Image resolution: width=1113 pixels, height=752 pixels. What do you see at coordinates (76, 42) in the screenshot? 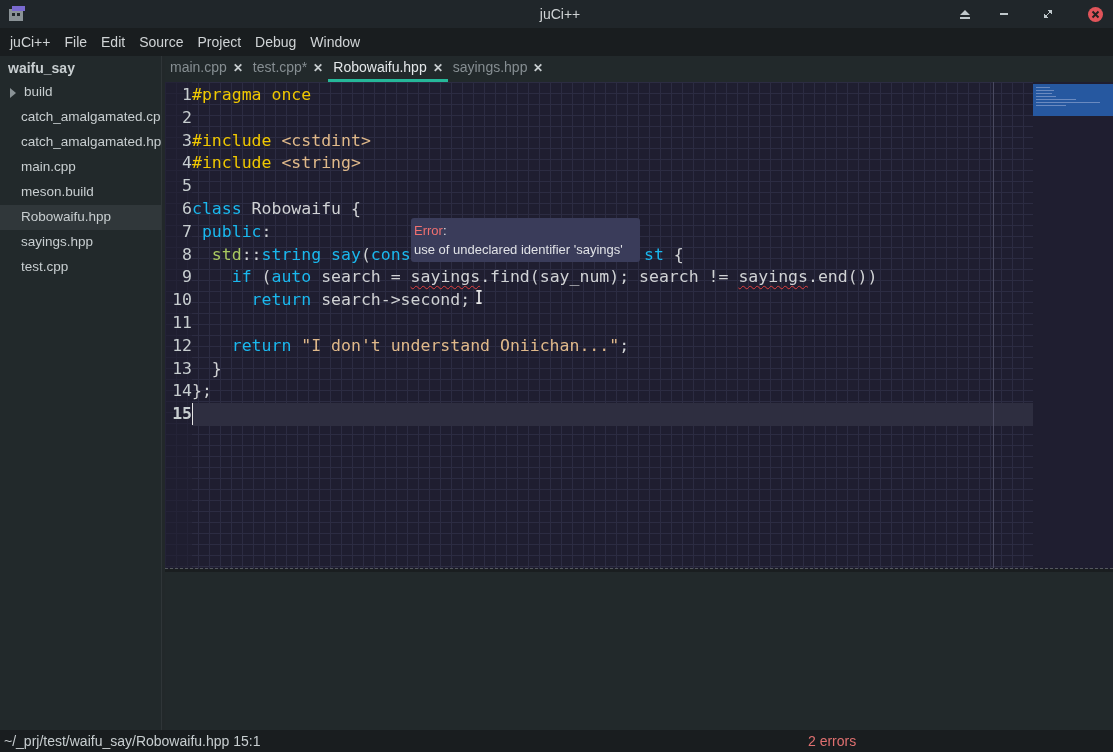
I see `menu-item: File` at bounding box center [76, 42].